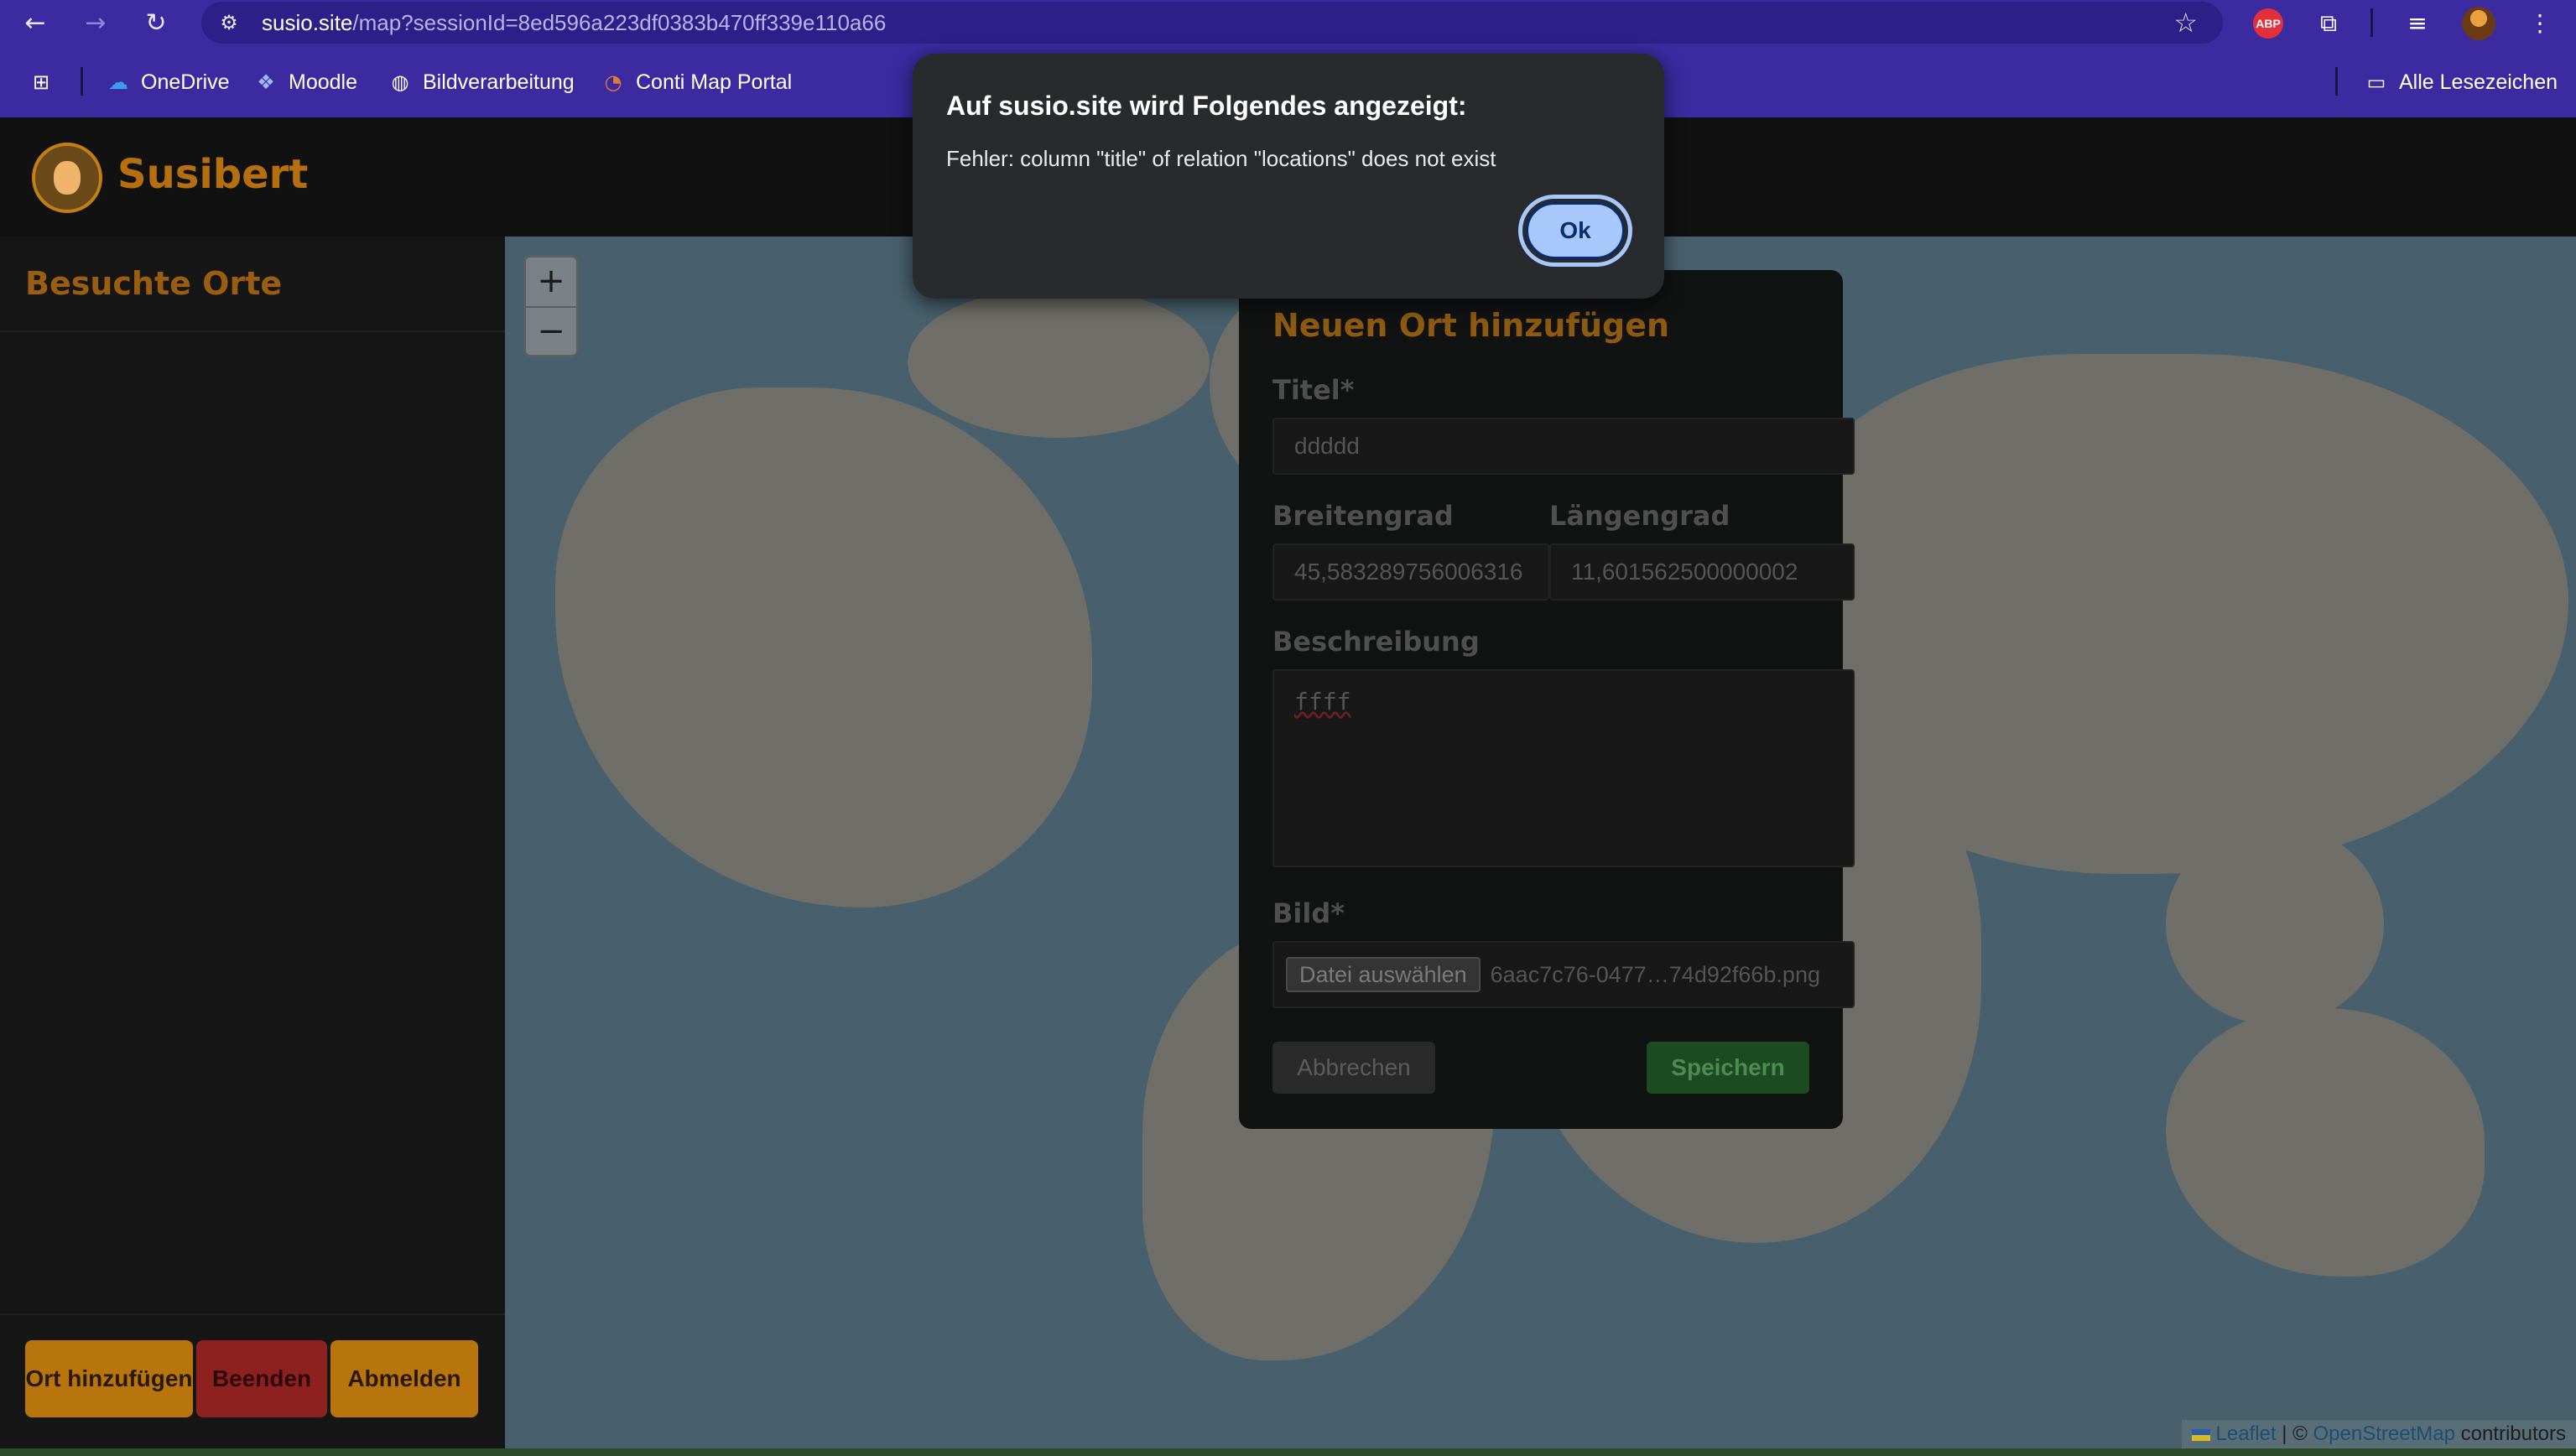 The height and width of the screenshot is (1456, 2576). Describe the element at coordinates (613, 82) in the screenshot. I see `map-portal-icon: ◔` at that location.